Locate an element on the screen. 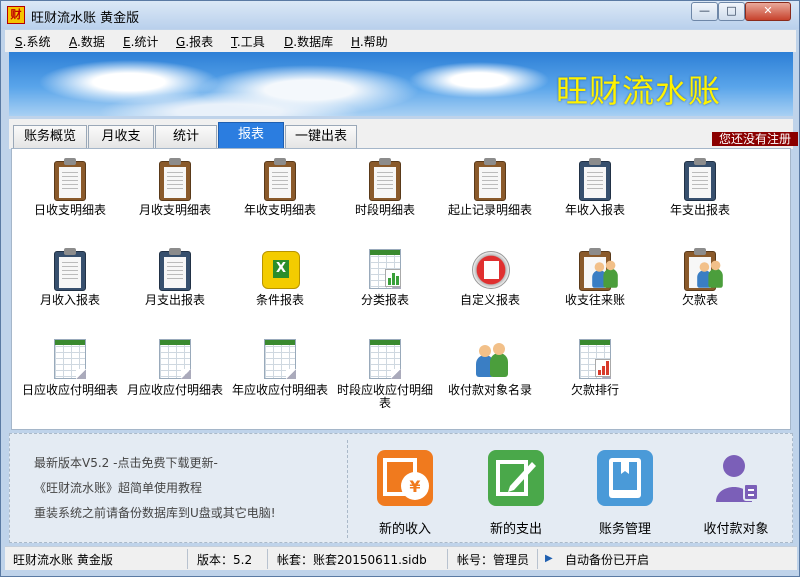 The image size is (800, 577). report-item: 自定义报表 is located at coordinates (490, 277).